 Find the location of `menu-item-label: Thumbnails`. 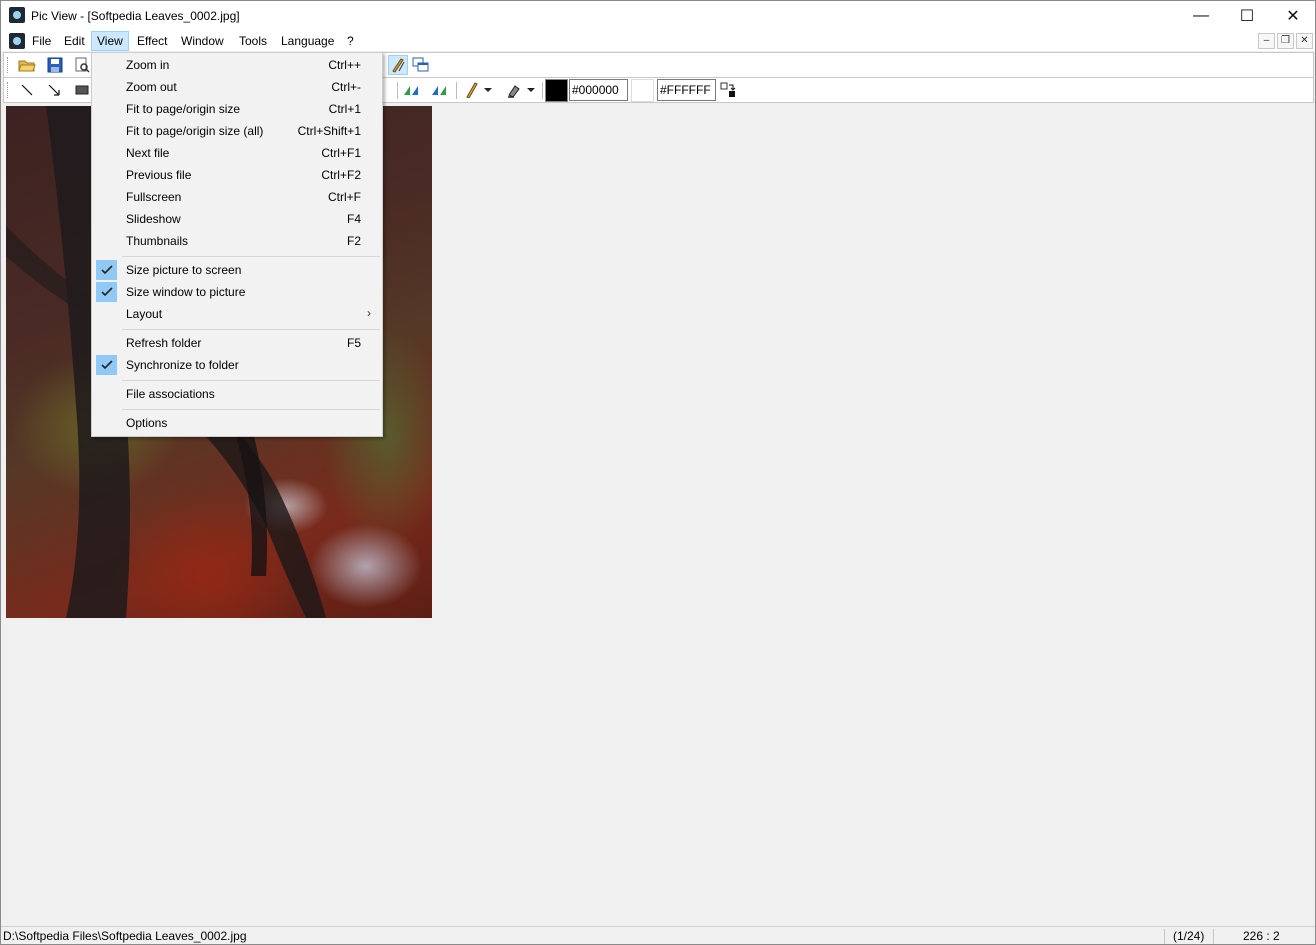

menu-item-label: Thumbnails is located at coordinates (157, 241).